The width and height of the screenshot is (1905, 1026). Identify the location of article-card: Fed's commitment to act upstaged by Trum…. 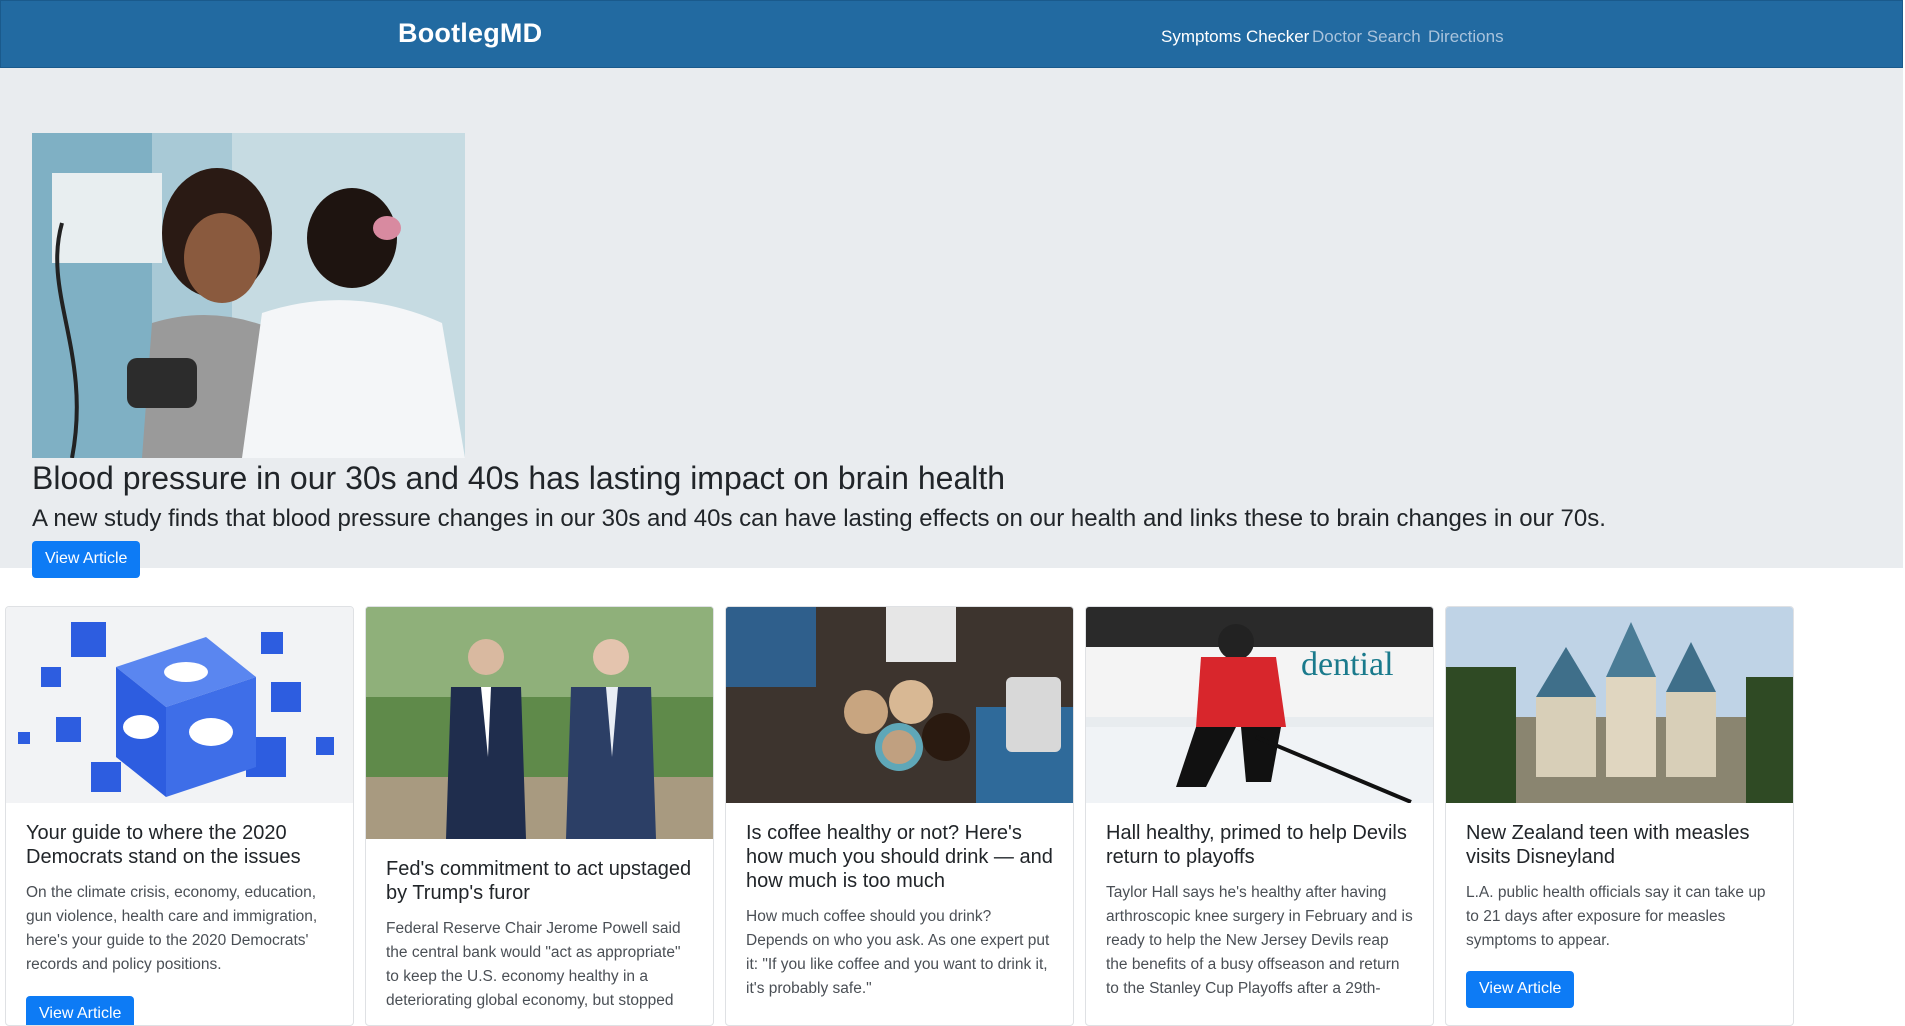
(539, 816).